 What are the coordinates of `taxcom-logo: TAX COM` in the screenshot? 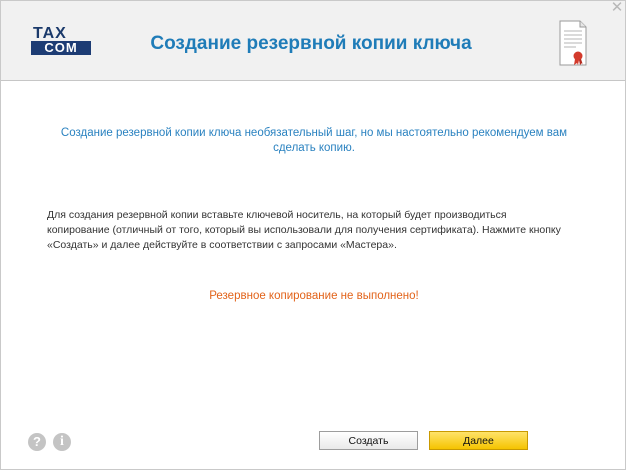 It's located at (61, 40).